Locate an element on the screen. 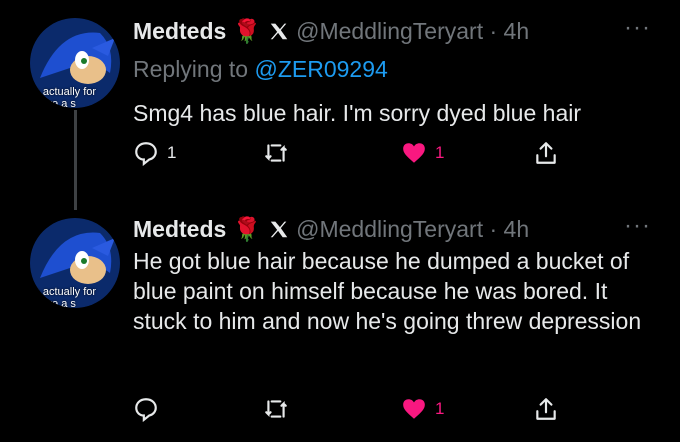 The width and height of the screenshot is (680, 442). reply-count: 1 is located at coordinates (172, 152).